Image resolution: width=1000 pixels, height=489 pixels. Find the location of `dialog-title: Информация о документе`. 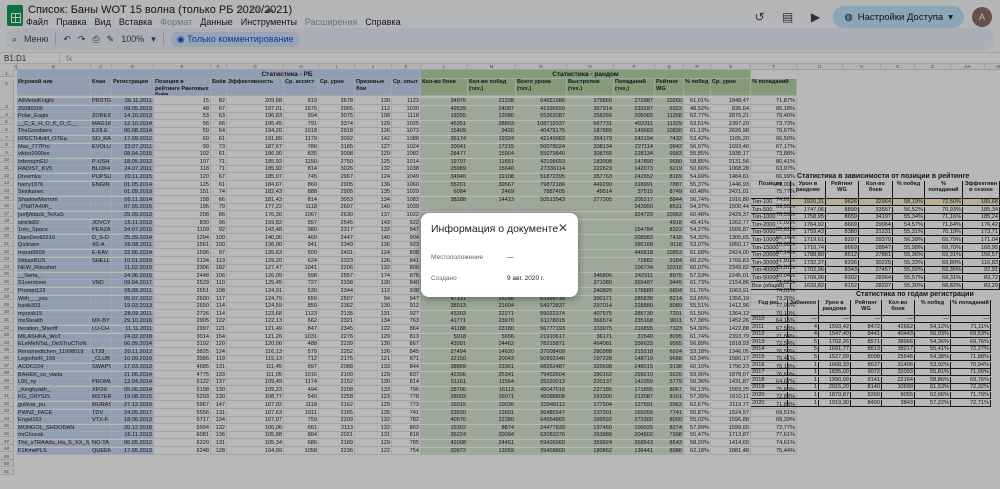

dialog-title: Информация о документе is located at coordinates (495, 229).